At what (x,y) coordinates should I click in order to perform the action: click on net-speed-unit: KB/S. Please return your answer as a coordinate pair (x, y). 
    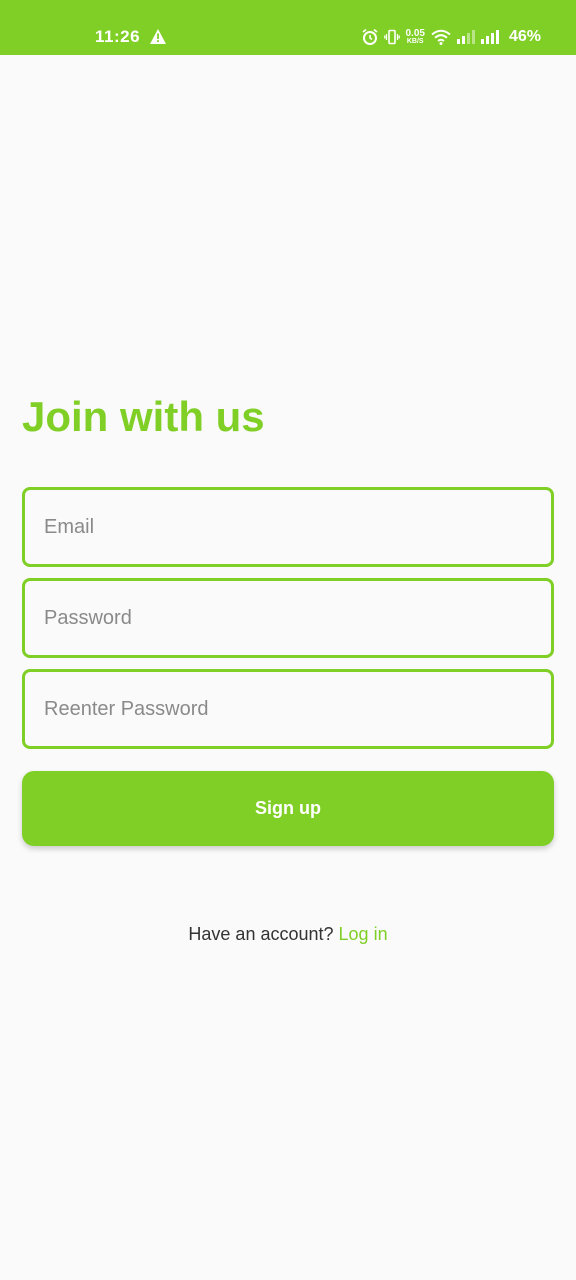
    Looking at the image, I should click on (415, 41).